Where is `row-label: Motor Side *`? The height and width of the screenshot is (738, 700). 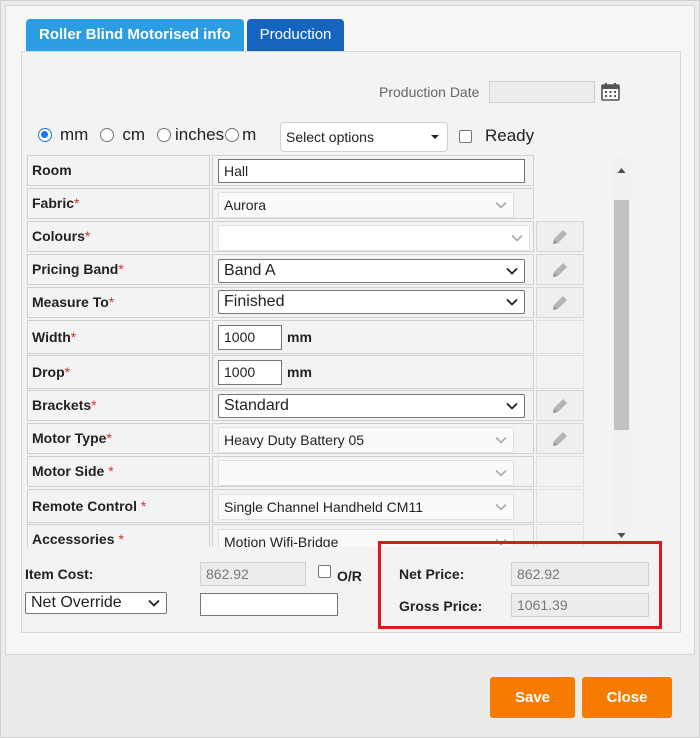
row-label: Motor Side * is located at coordinates (118, 471).